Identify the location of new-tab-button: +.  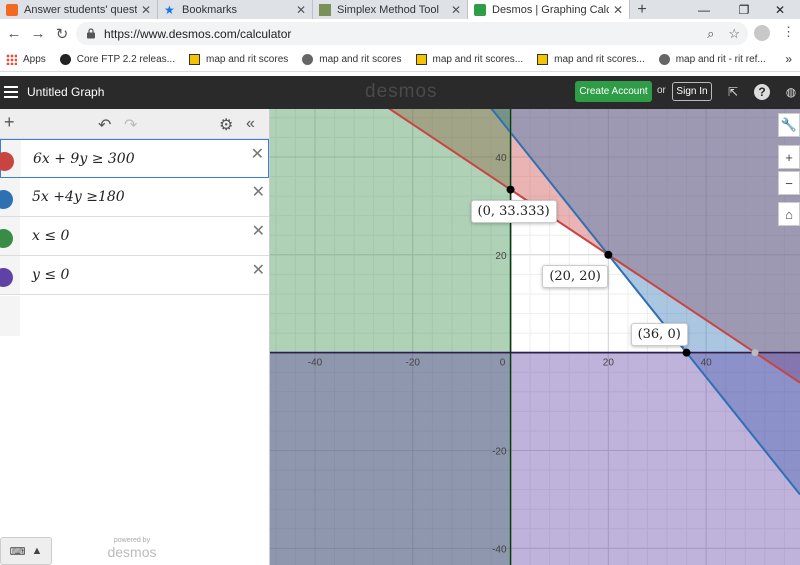
(642, 9).